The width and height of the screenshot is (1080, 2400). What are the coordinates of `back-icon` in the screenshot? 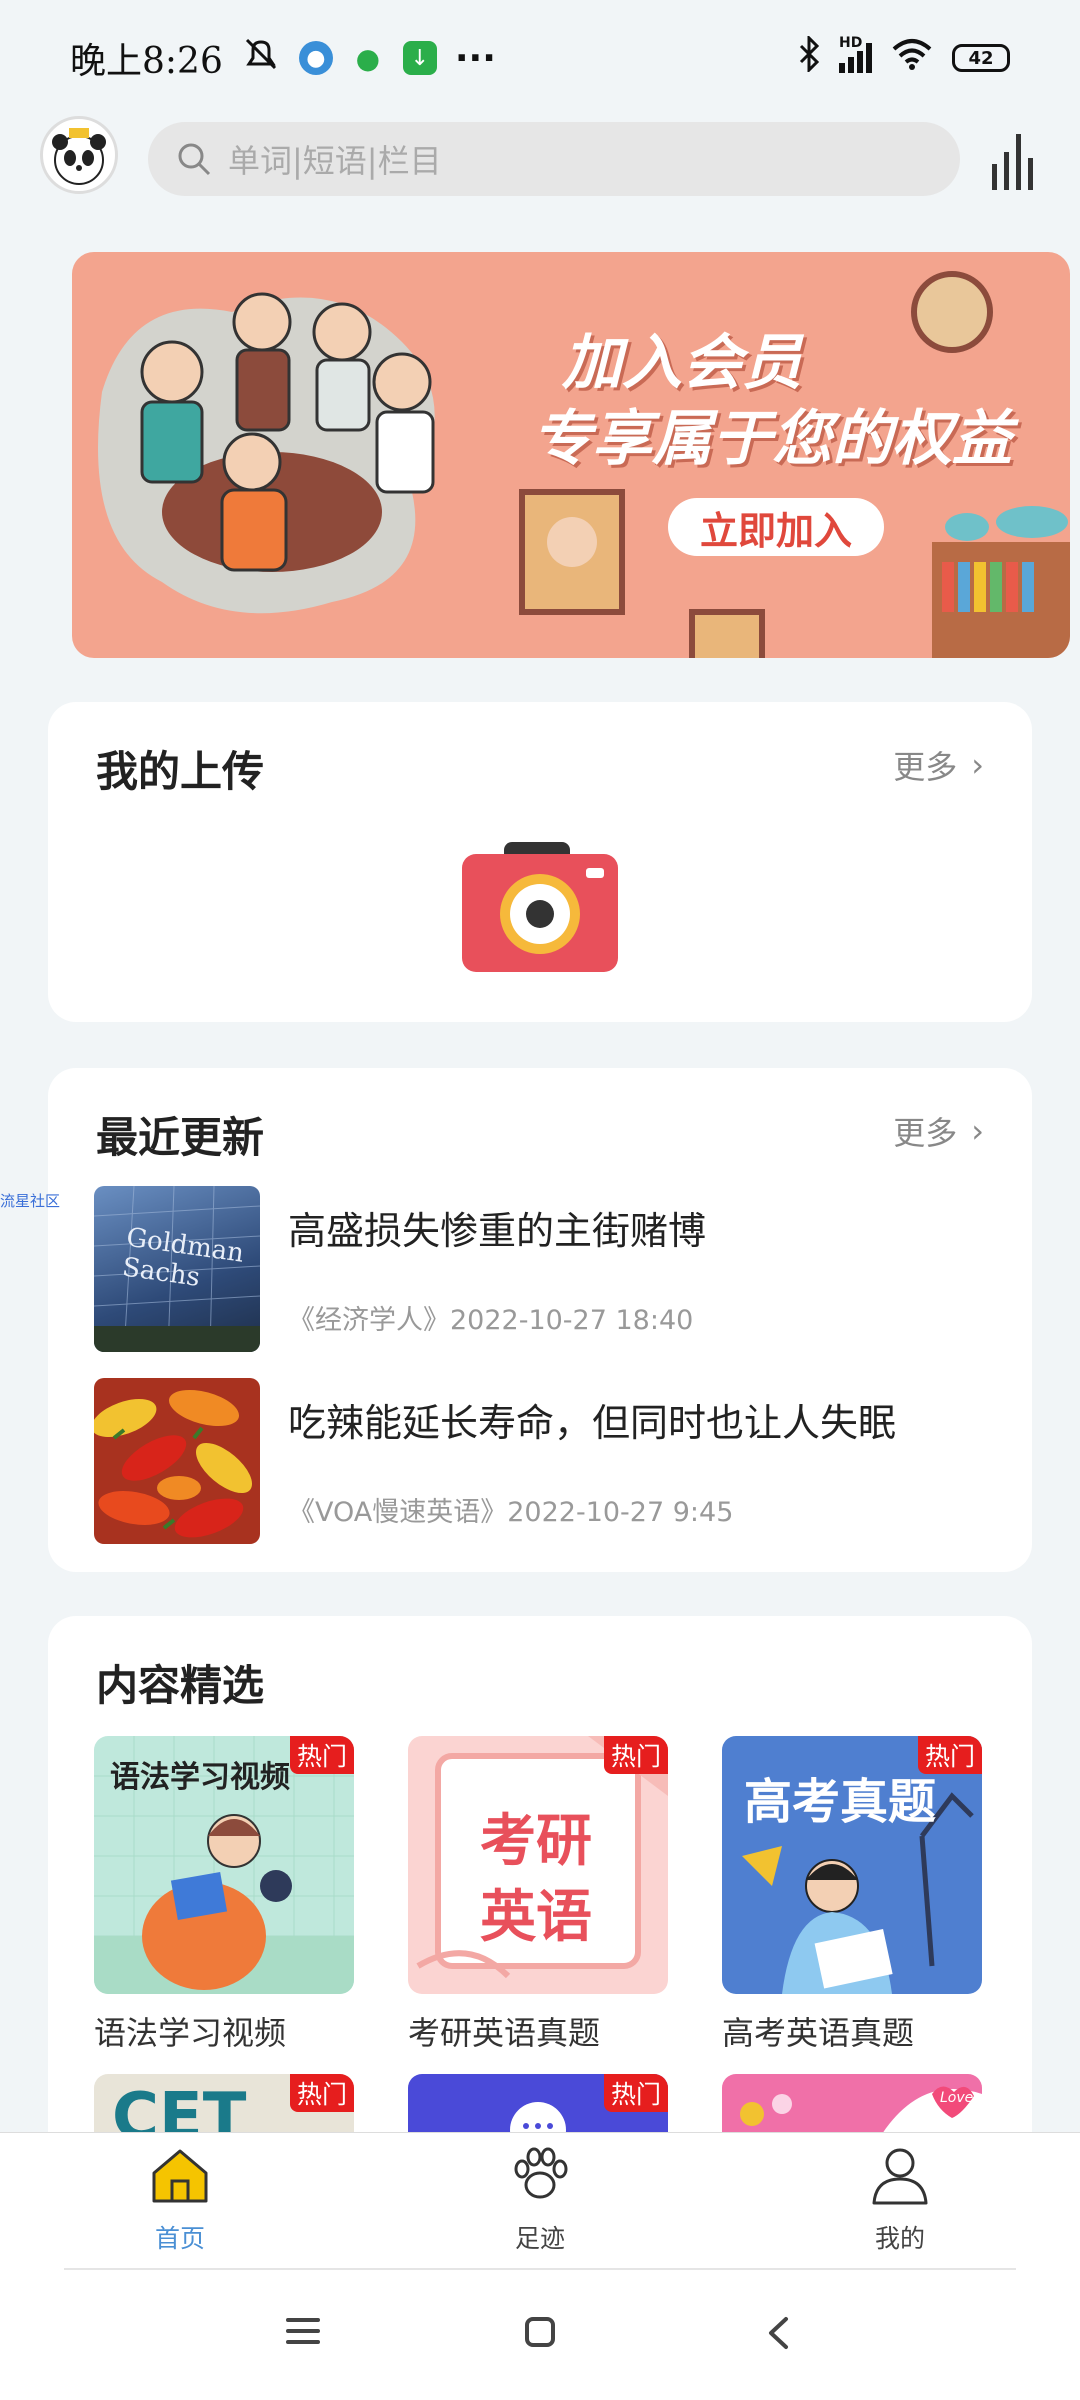 It's located at (778, 2333).